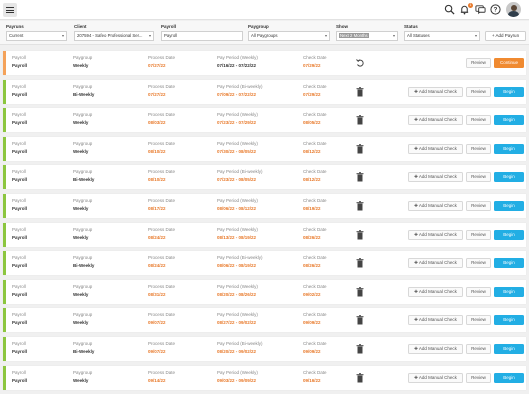 Image resolution: width=529 pixels, height=394 pixels. I want to click on payroll-select: Payroll, so click(202, 36).